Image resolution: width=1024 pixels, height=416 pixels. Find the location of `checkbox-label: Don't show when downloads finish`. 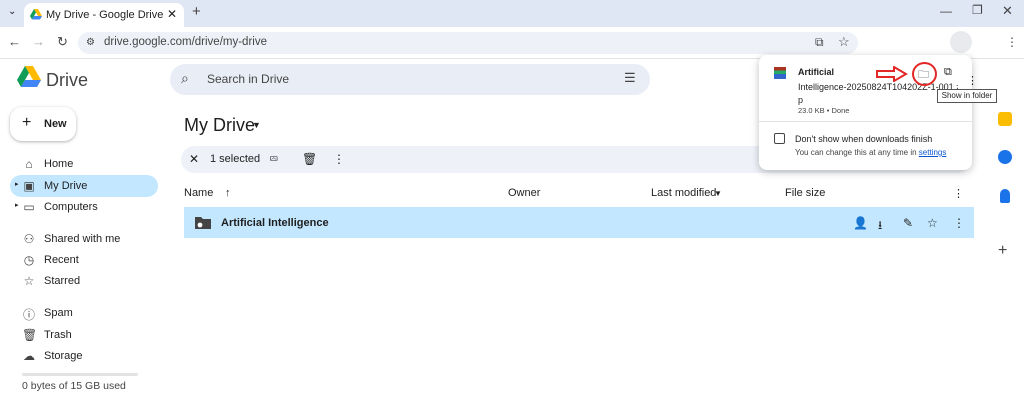

checkbox-label: Don't show when downloads finish is located at coordinates (863, 139).